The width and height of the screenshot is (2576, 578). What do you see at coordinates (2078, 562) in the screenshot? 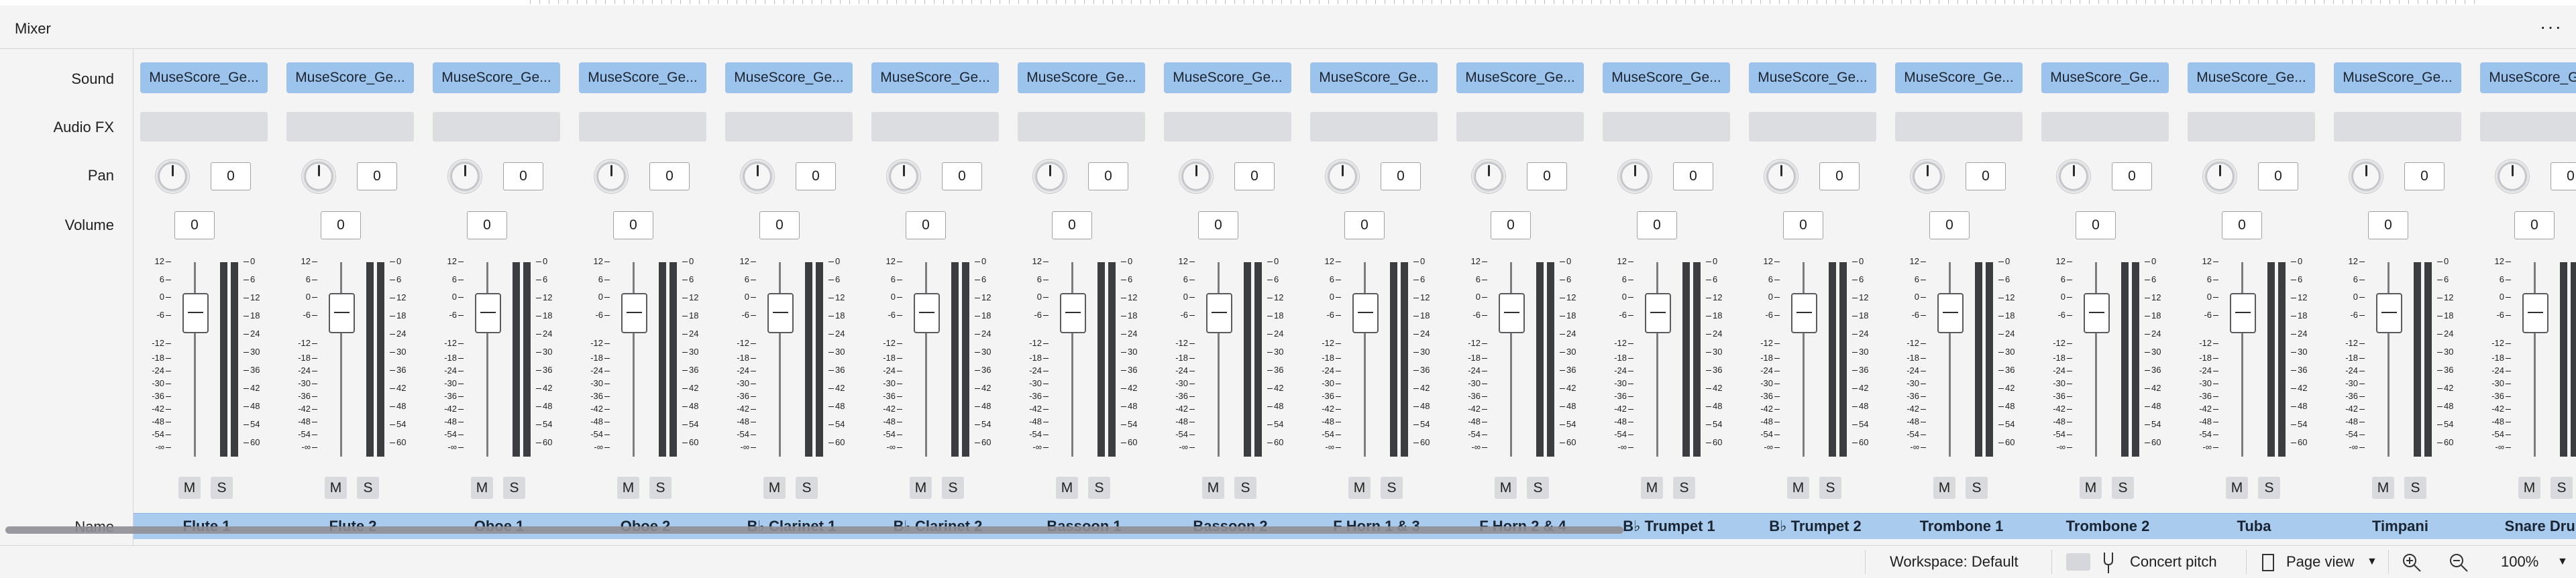
I see `concert-pitch-toggle` at bounding box center [2078, 562].